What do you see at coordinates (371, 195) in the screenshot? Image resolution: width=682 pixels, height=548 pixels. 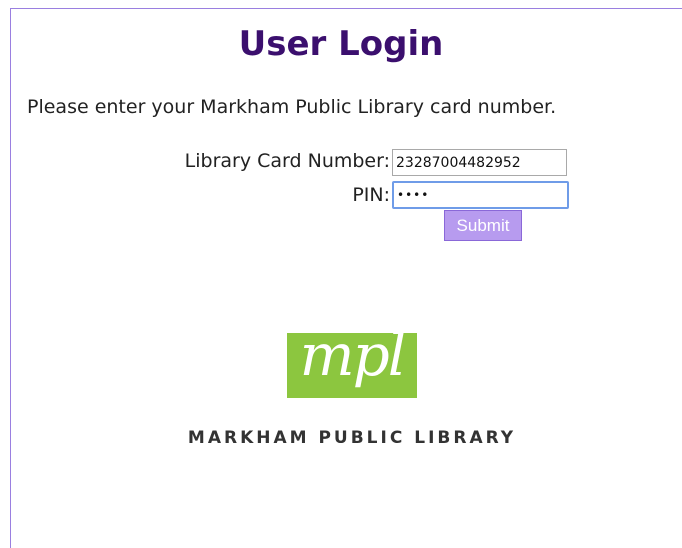 I see `pin-label: PIN:` at bounding box center [371, 195].